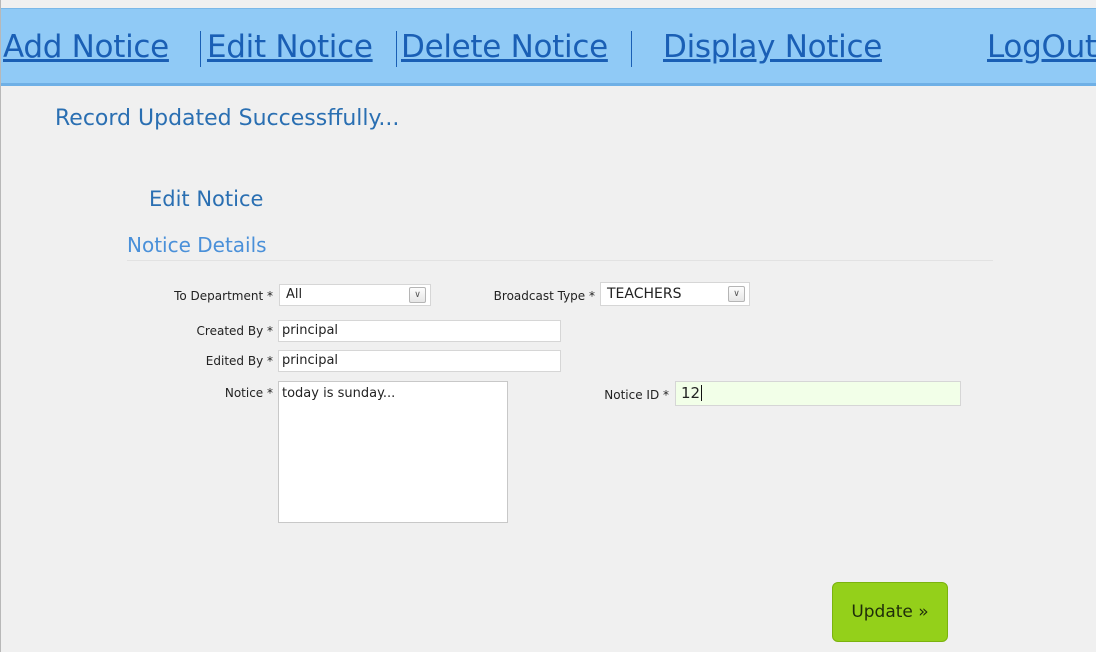 The height and width of the screenshot is (652, 1096). What do you see at coordinates (239, 361) in the screenshot?
I see `edited-by-label: Edited By *` at bounding box center [239, 361].